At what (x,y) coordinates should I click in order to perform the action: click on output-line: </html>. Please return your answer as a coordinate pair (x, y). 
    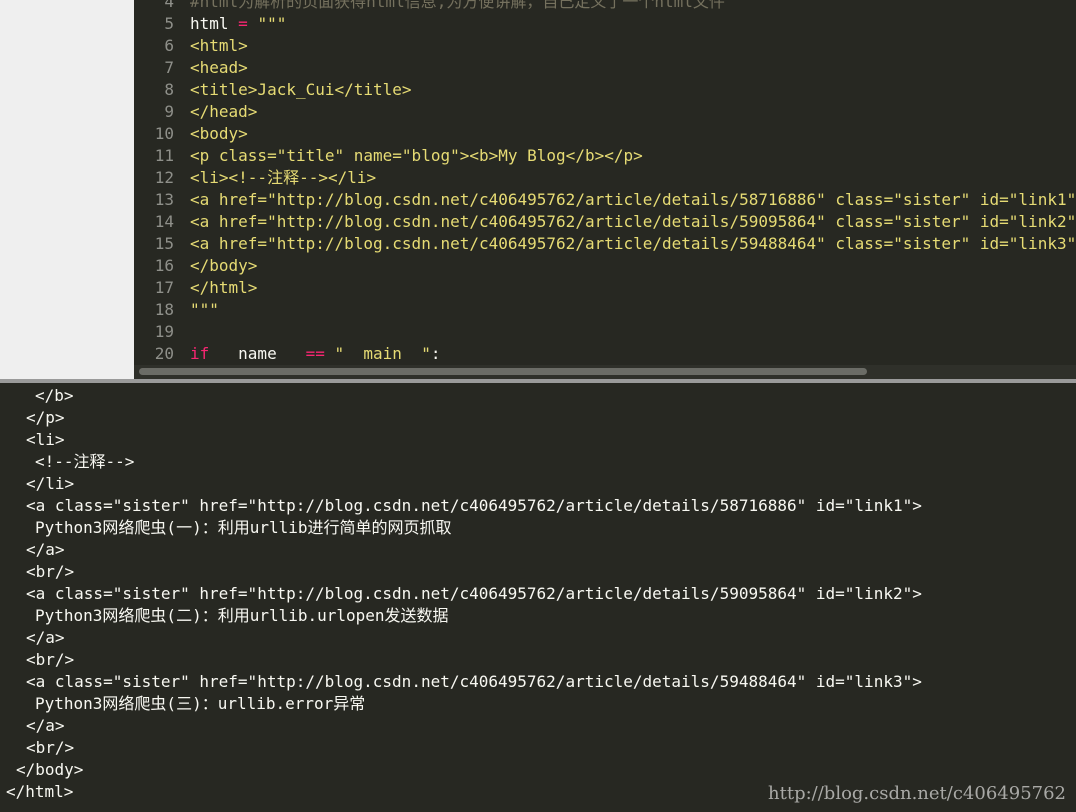
    Looking at the image, I should click on (40, 791).